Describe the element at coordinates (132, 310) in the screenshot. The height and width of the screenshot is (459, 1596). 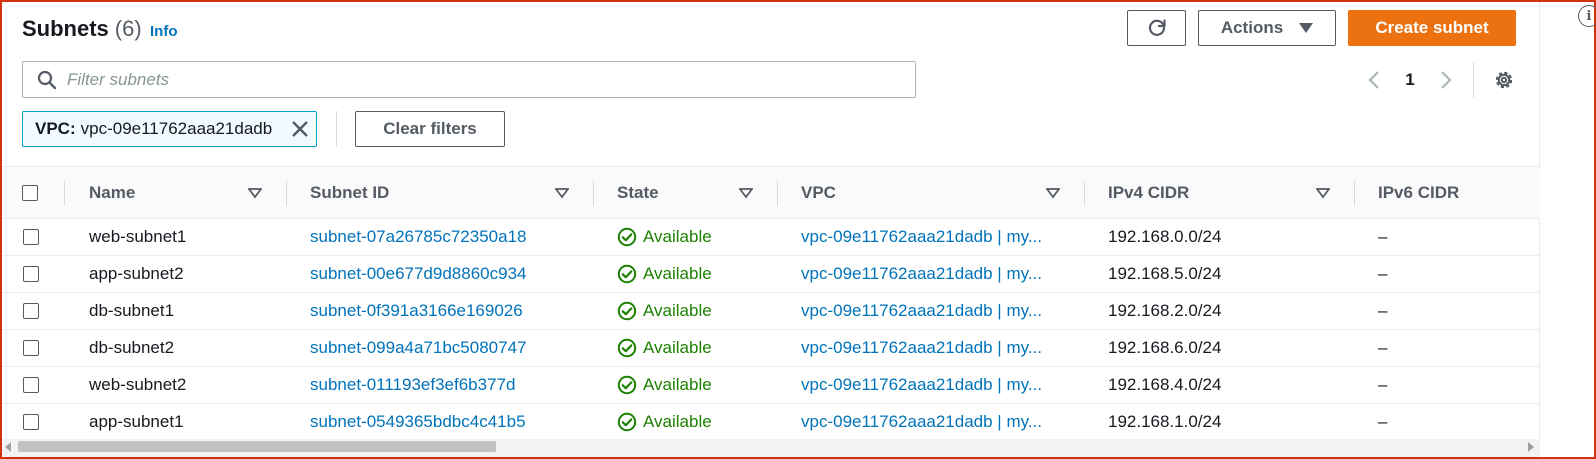
I see `subnet-name: db-subnet1` at that location.